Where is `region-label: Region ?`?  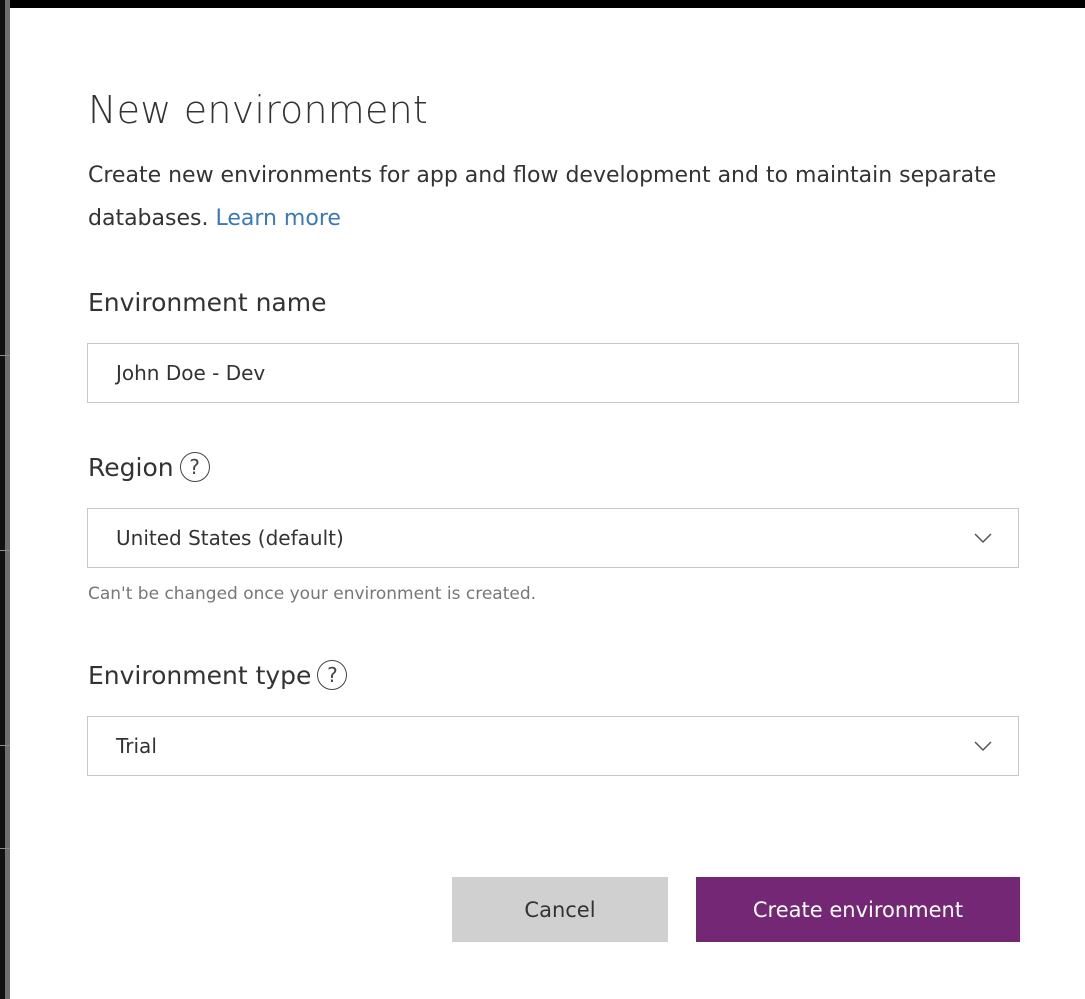
region-label: Region ? is located at coordinates (149, 467).